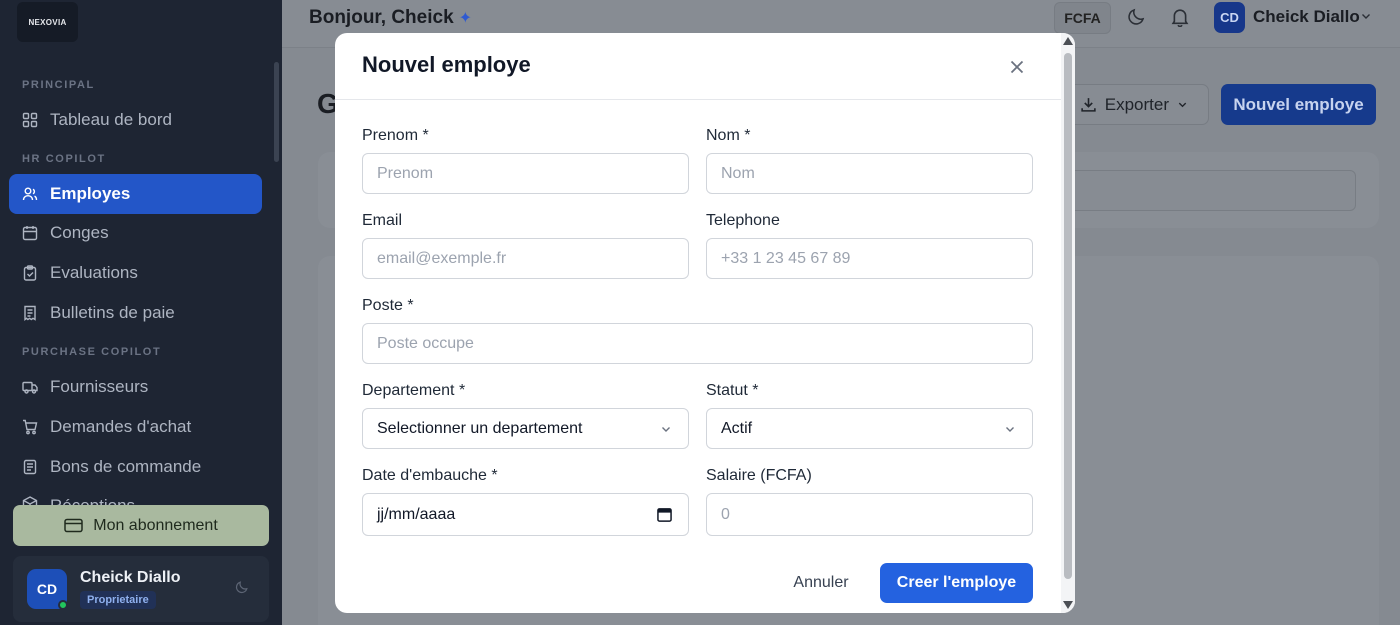 This screenshot has width=1400, height=625. What do you see at coordinates (1088, 104) in the screenshot?
I see `download-icon` at bounding box center [1088, 104].